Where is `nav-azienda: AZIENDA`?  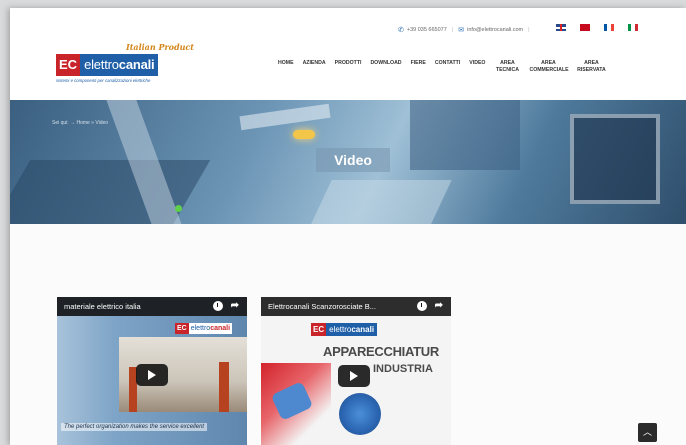 nav-azienda: AZIENDA is located at coordinates (314, 63).